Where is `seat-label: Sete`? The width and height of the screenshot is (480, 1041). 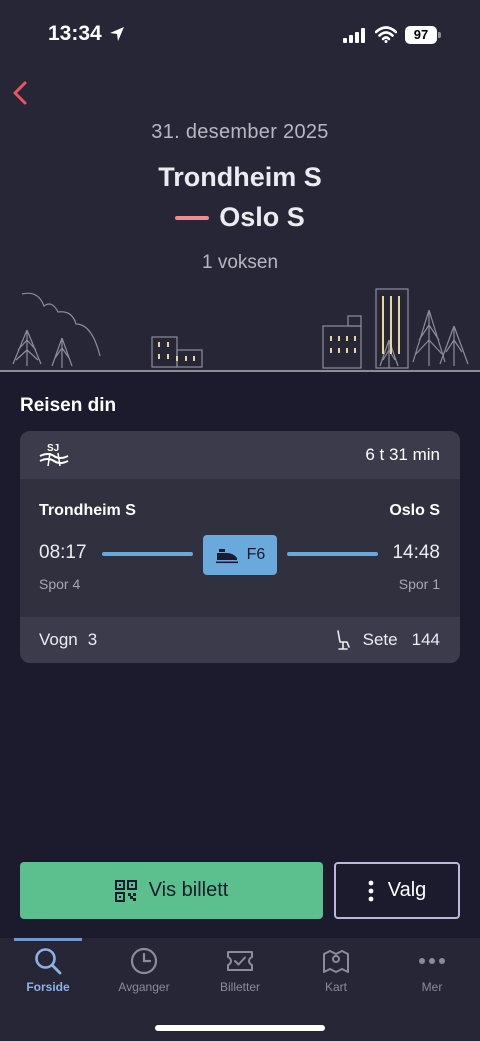 seat-label: Sete is located at coordinates (380, 639).